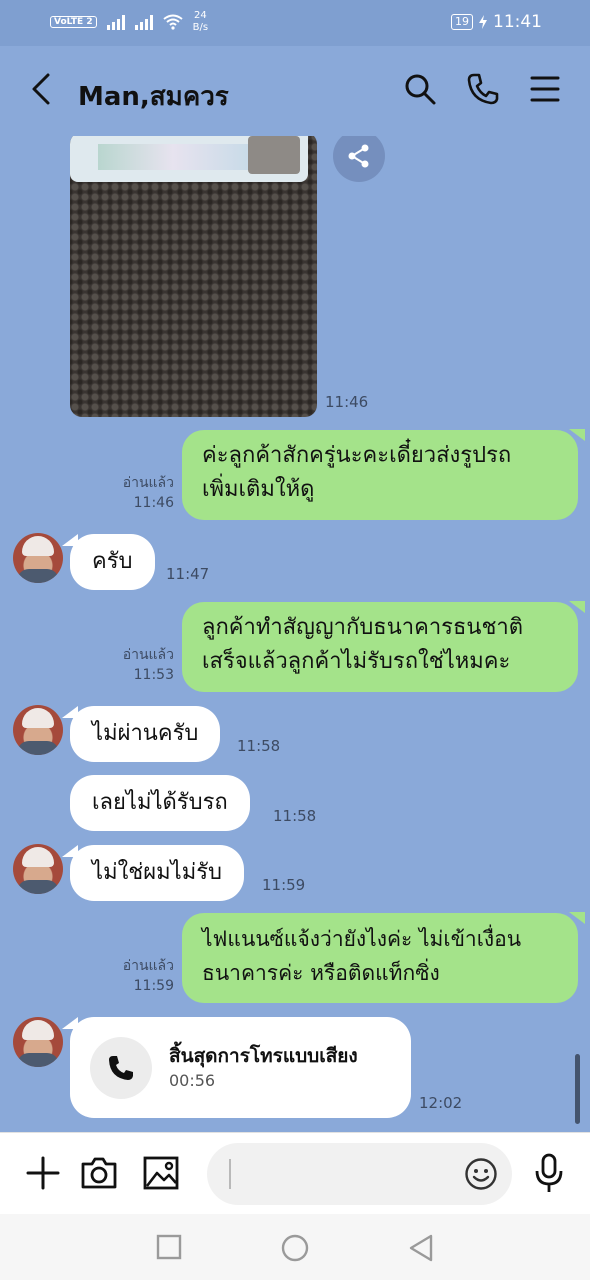 The image size is (590, 1280). Describe the element at coordinates (263, 1056) in the screenshot. I see `call-status-text: สิ้นสุดการโทรแบบเสียง` at that location.